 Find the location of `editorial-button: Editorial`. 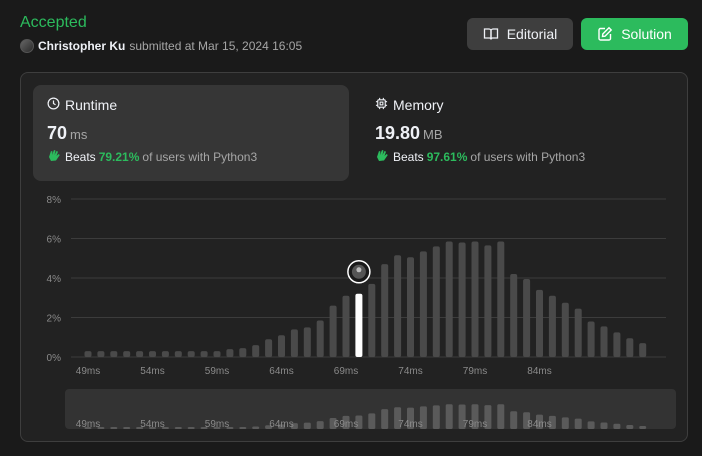

editorial-button: Editorial is located at coordinates (520, 34).